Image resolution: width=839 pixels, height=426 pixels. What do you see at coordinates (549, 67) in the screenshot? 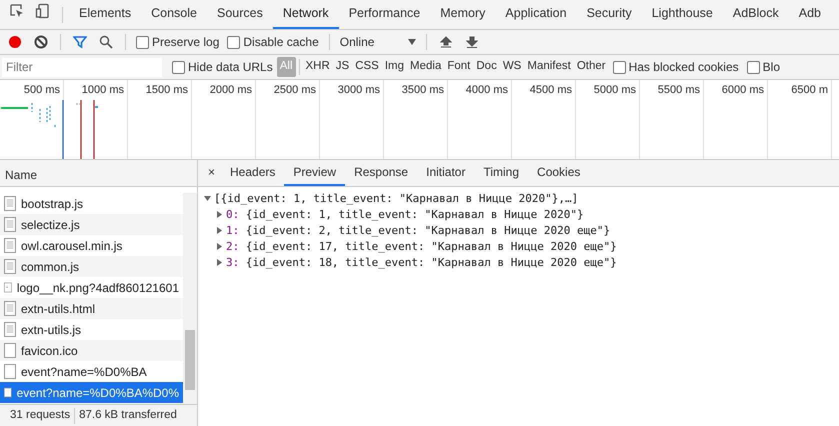
I see `type-filter: Manifest` at bounding box center [549, 67].